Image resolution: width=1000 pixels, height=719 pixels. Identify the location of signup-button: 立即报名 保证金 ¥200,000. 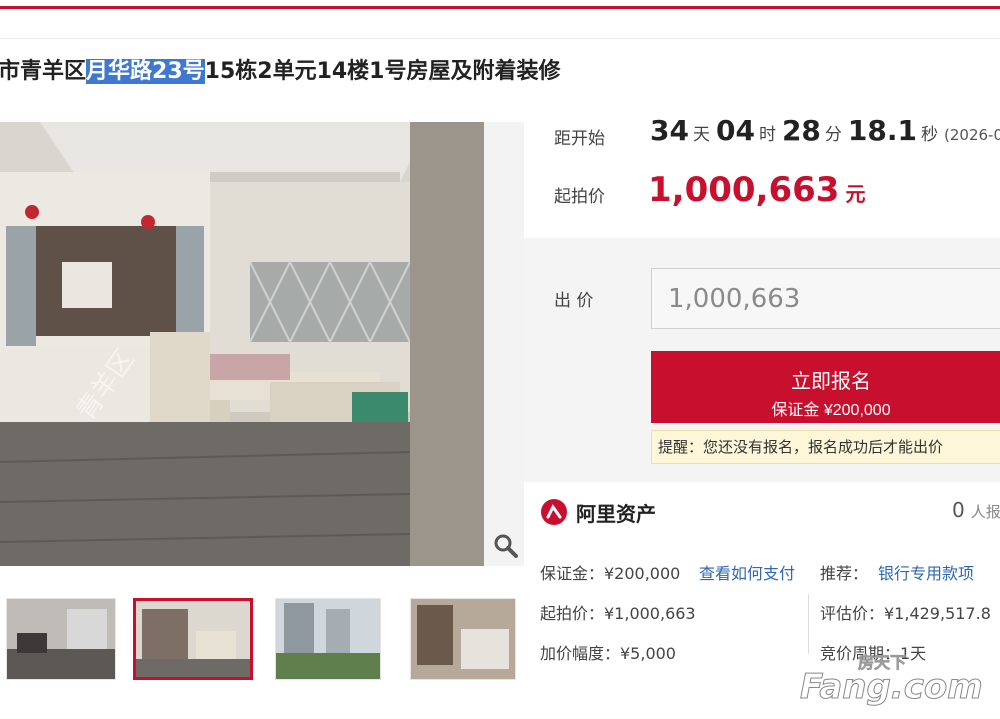
(825, 387).